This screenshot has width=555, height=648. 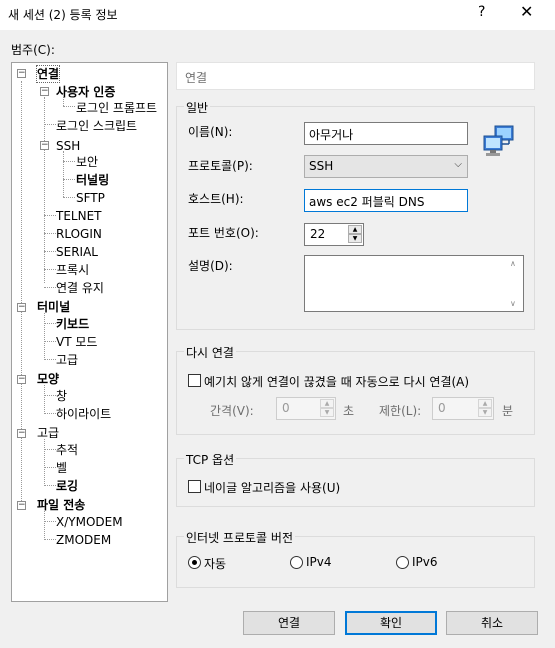 What do you see at coordinates (61, 396) in the screenshot?
I see `tree-item-window: 창` at bounding box center [61, 396].